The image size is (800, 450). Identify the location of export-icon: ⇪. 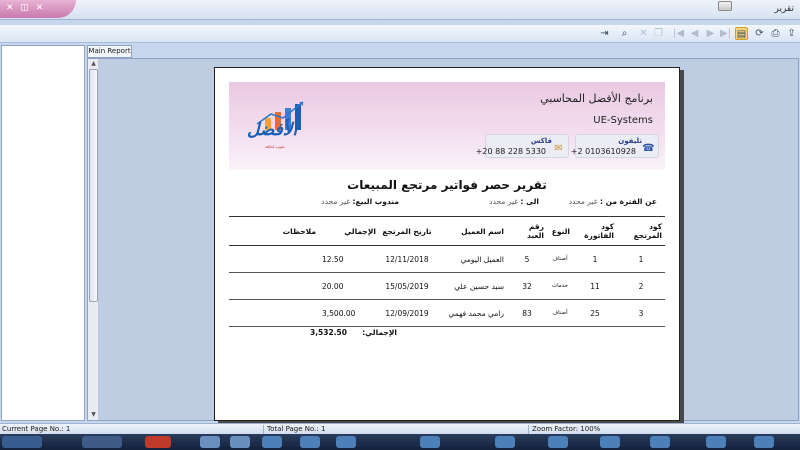
(791, 33).